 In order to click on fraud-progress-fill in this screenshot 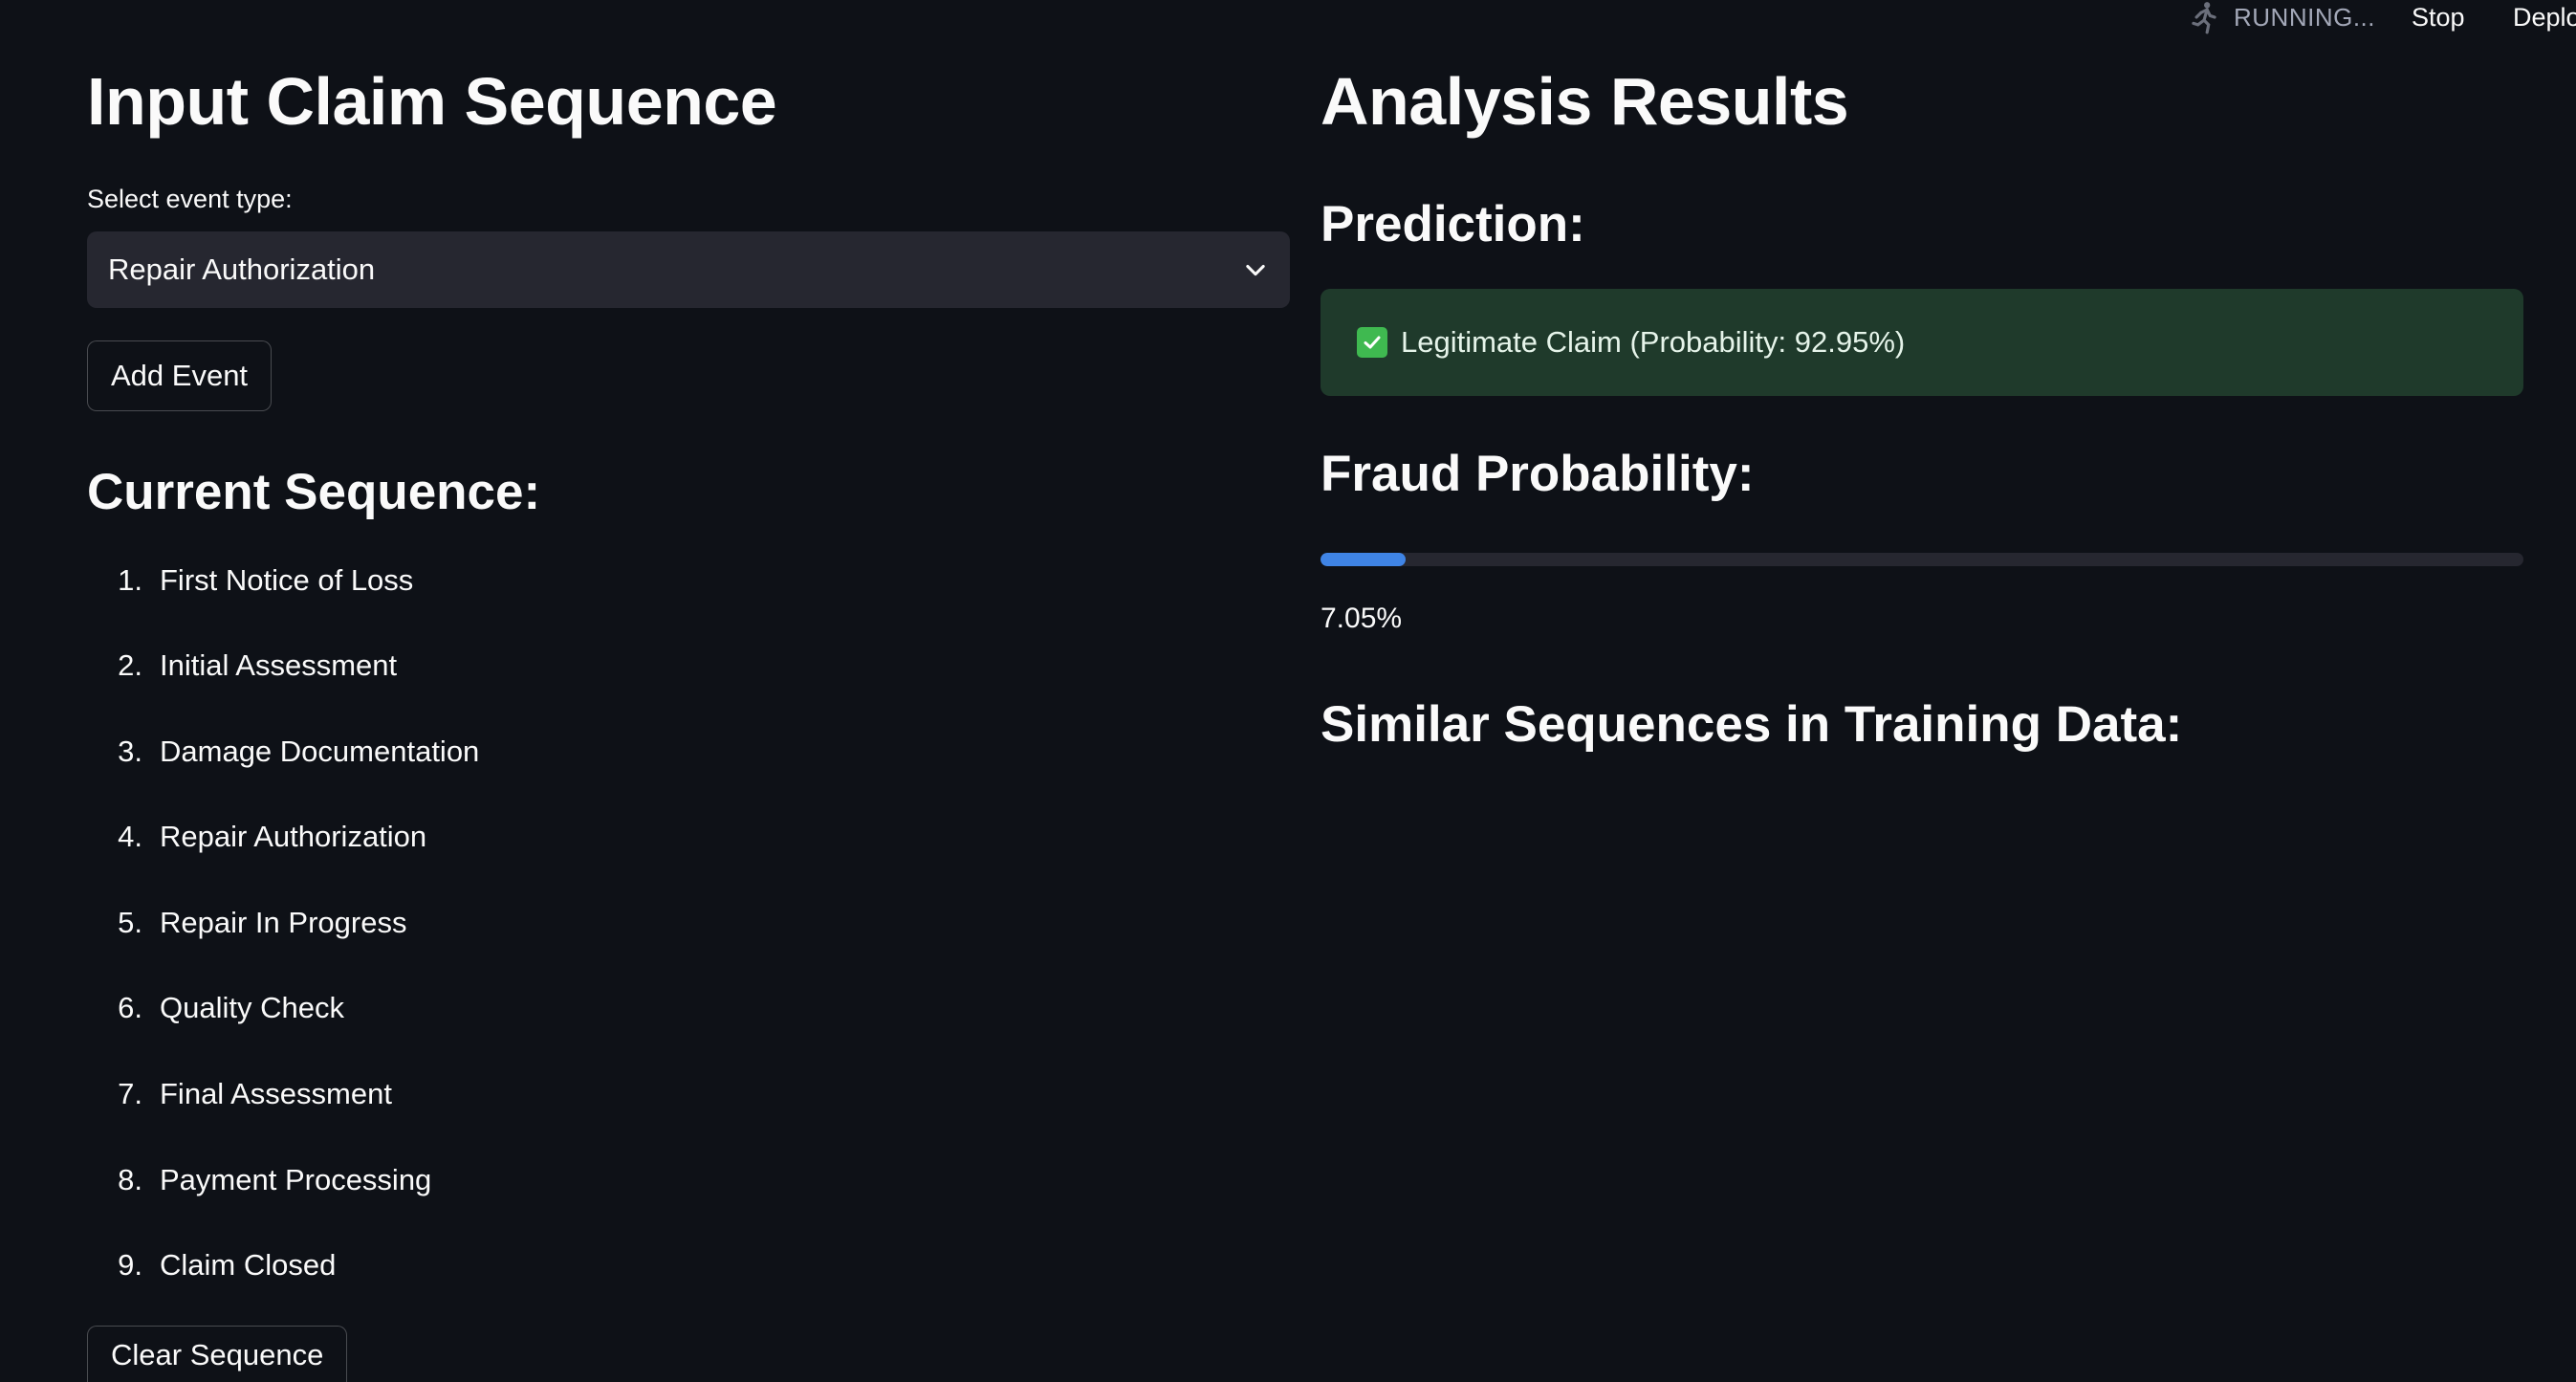, I will do `click(1363, 560)`.